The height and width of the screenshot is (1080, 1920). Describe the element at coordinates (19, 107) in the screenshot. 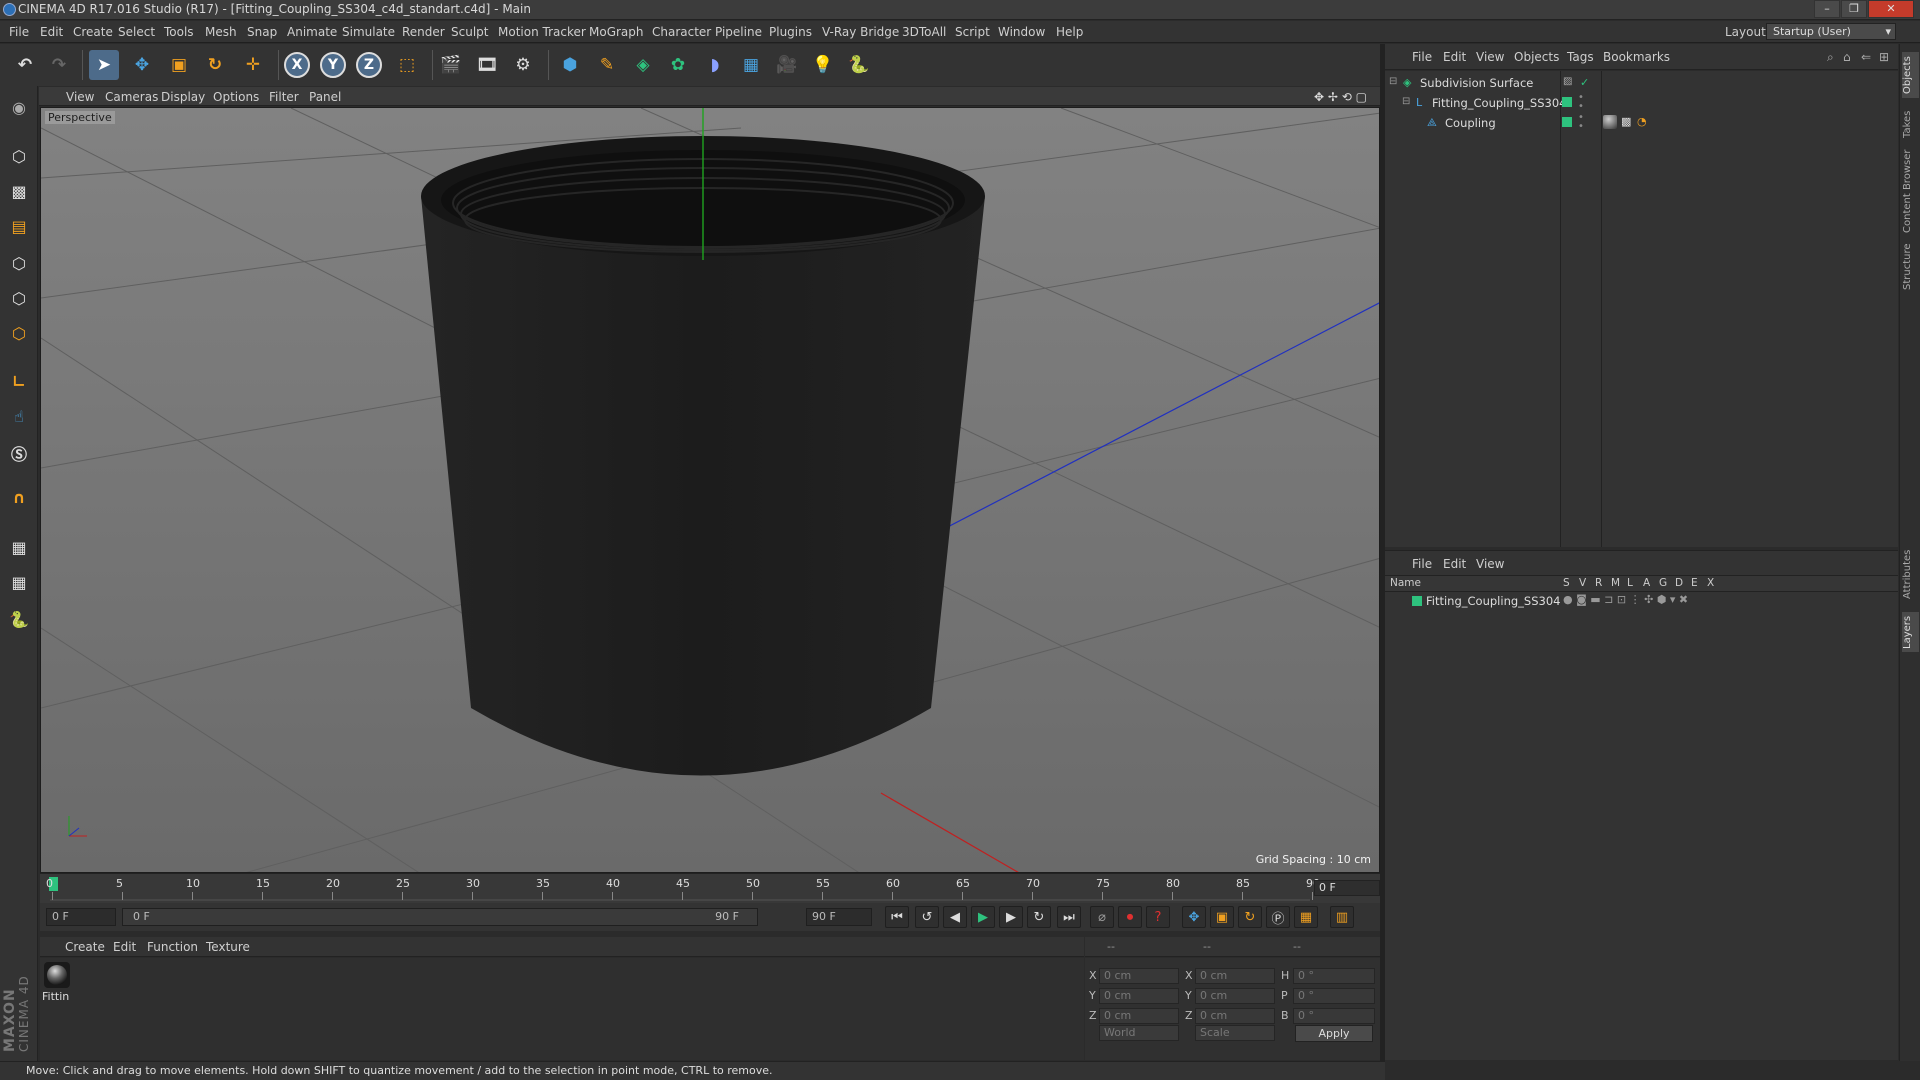

I see `make-editable-icon: ◉` at that location.